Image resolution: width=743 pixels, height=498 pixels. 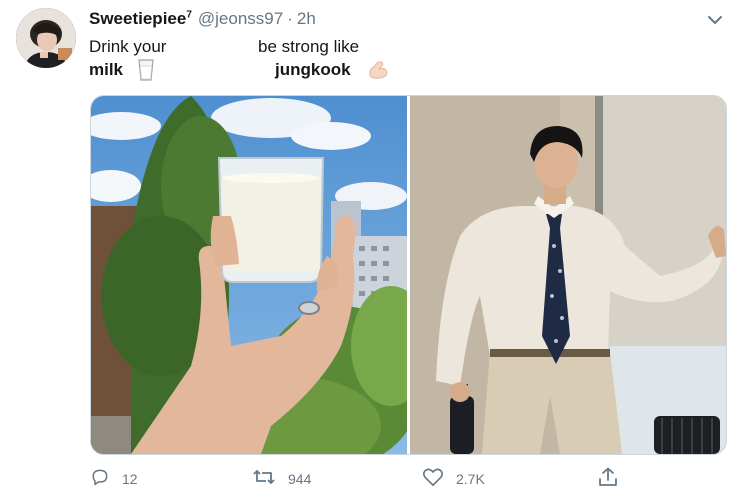 I want to click on flexed-biceps-icon, so click(x=378, y=71).